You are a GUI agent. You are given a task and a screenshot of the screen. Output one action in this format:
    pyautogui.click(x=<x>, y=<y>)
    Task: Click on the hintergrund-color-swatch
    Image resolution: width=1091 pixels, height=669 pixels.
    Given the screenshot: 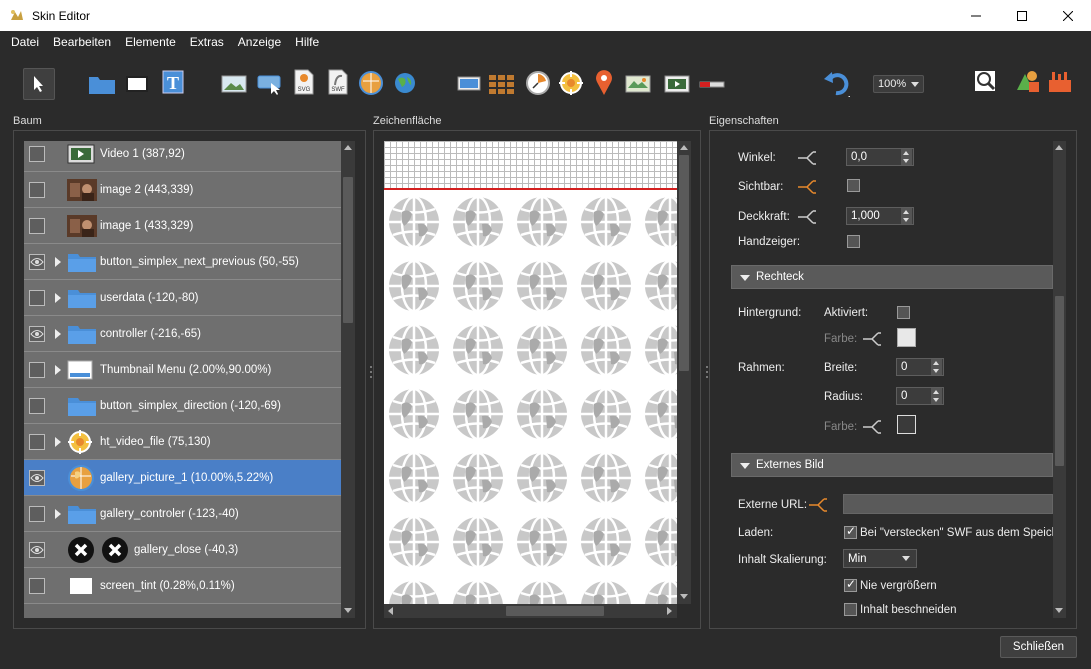 What is the action you would take?
    pyautogui.click(x=906, y=337)
    